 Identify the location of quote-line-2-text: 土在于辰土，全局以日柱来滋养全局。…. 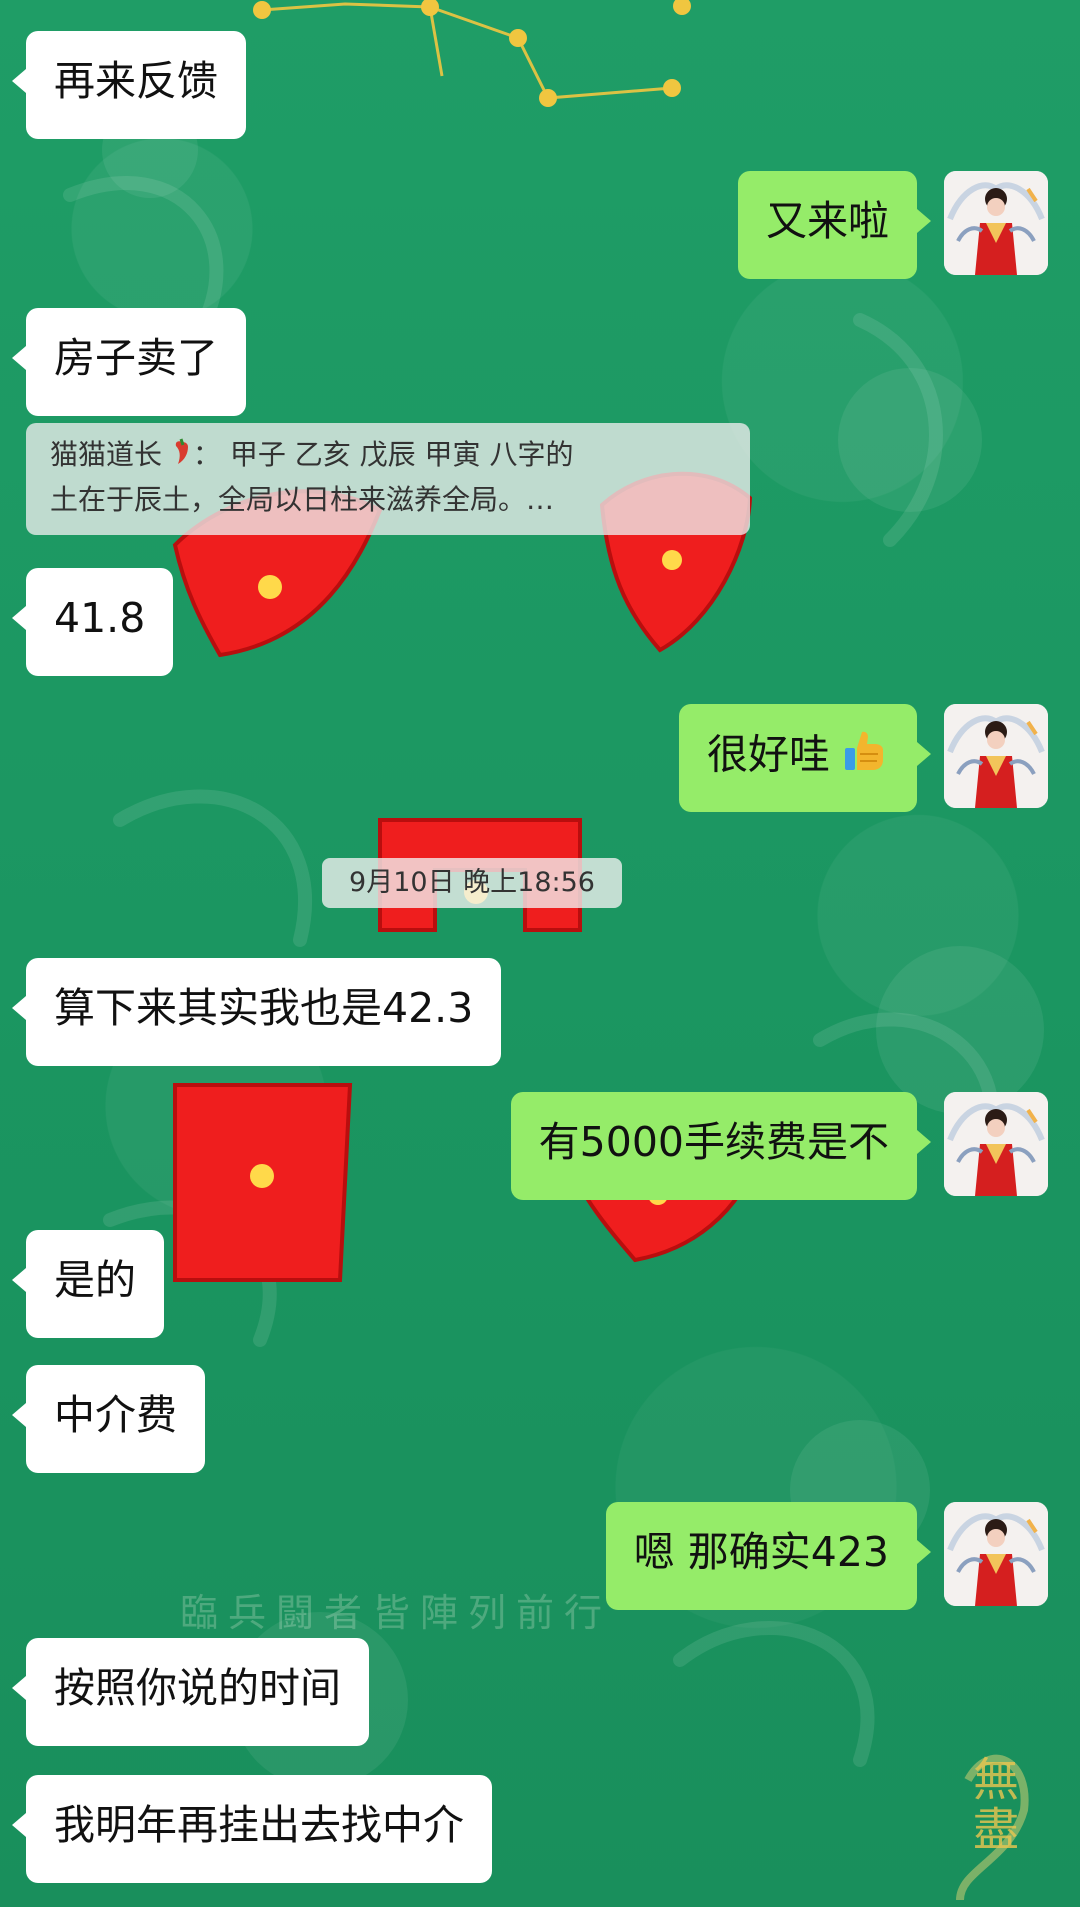
(302, 499).